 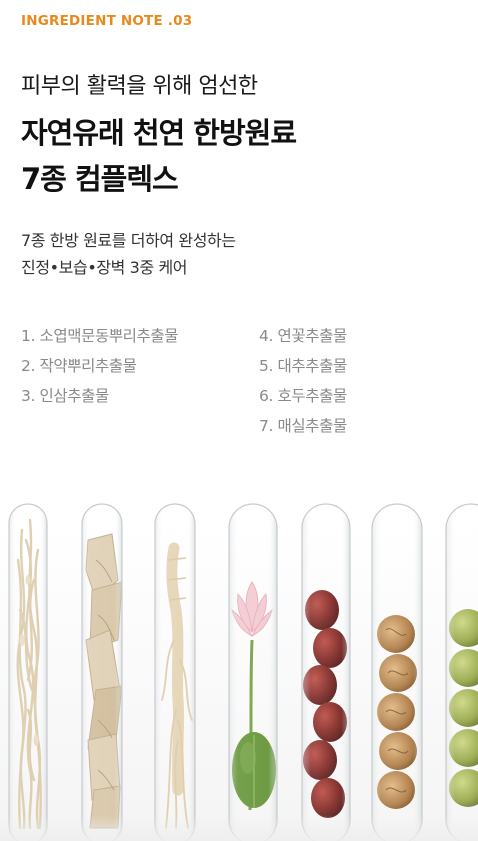 What do you see at coordinates (239, 828) in the screenshot?
I see `floor-reflection` at bounding box center [239, 828].